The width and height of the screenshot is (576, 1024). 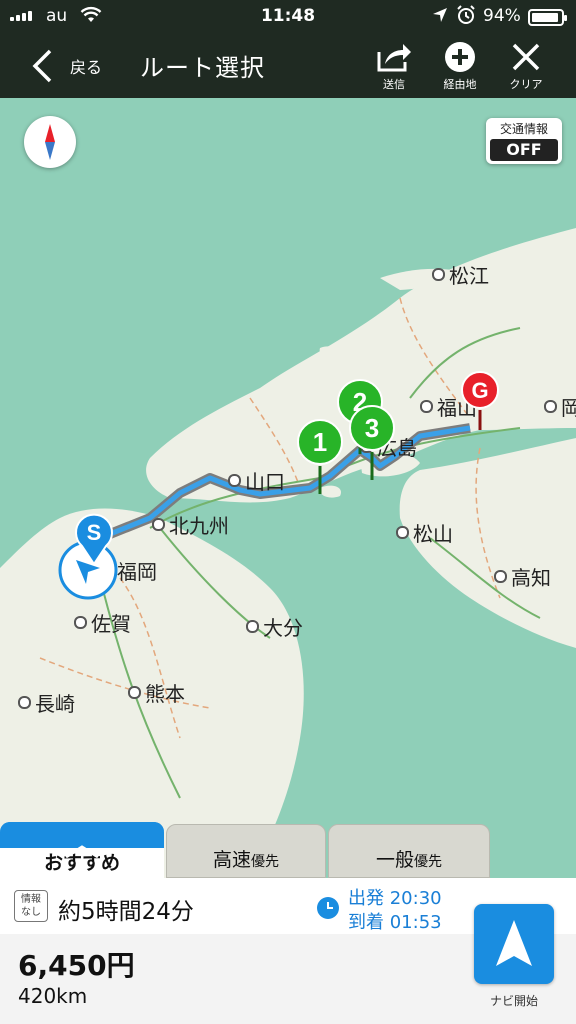 I want to click on traffic-info-value: OFF, so click(x=524, y=150).